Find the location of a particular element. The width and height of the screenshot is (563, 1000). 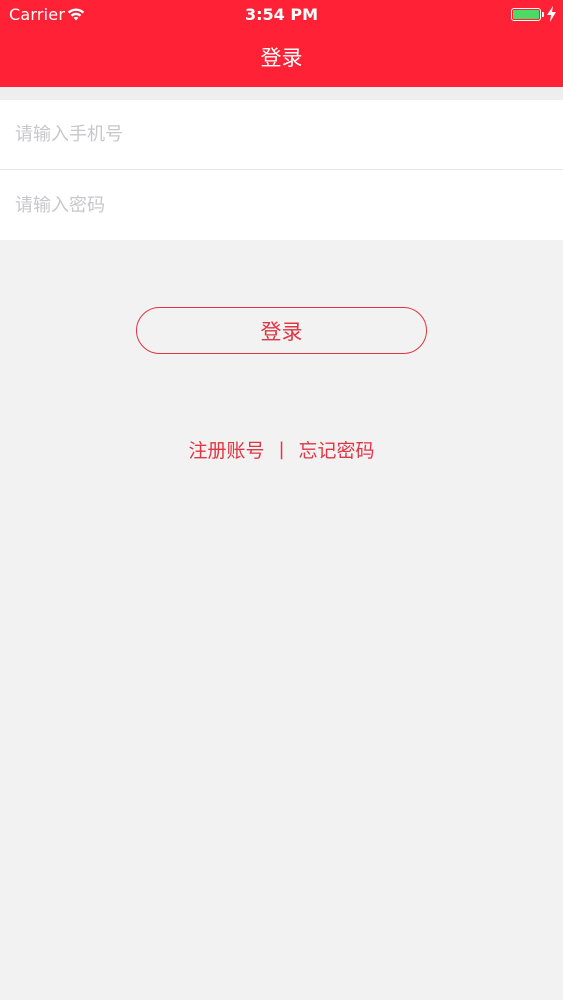

phone-field is located at coordinates (281, 135).